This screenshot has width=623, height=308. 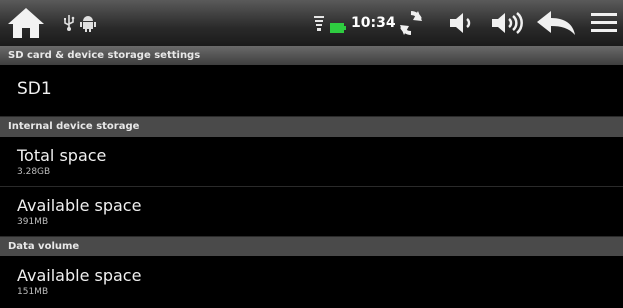 I want to click on volume-down-button, so click(x=461, y=23).